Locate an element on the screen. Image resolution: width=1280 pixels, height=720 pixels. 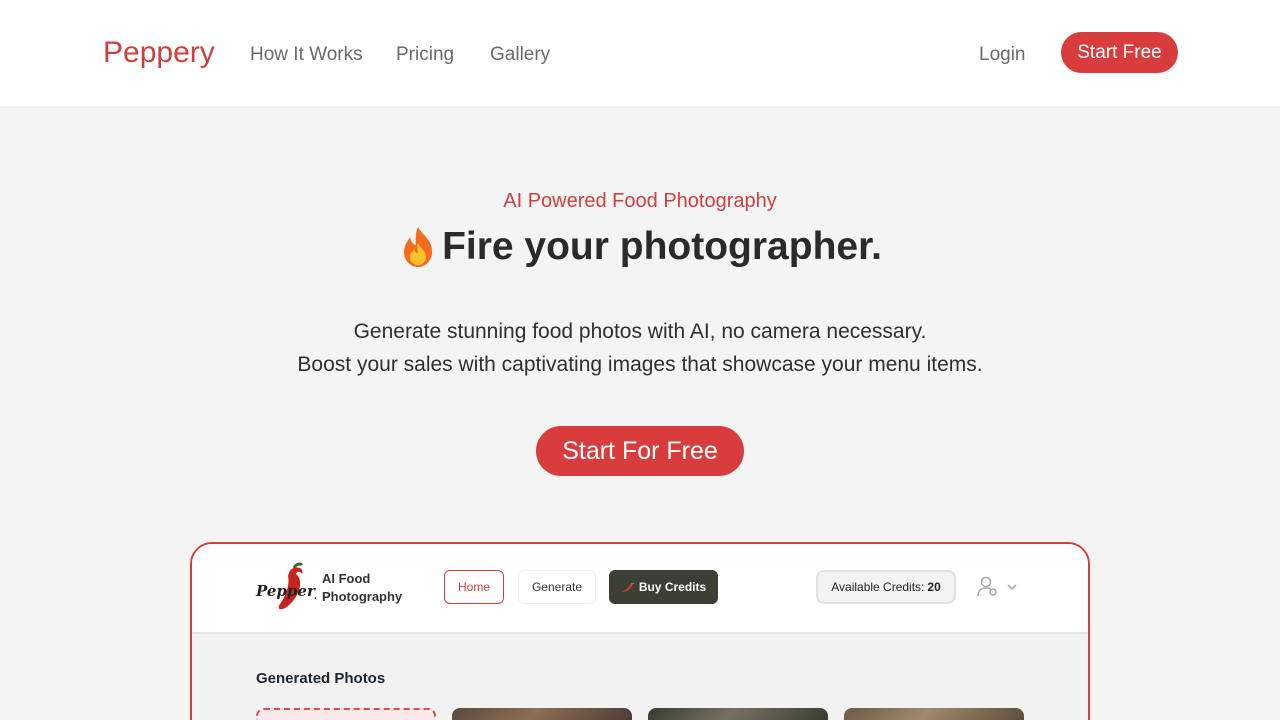
nav-link-gallery: Gallery is located at coordinates (520, 55).